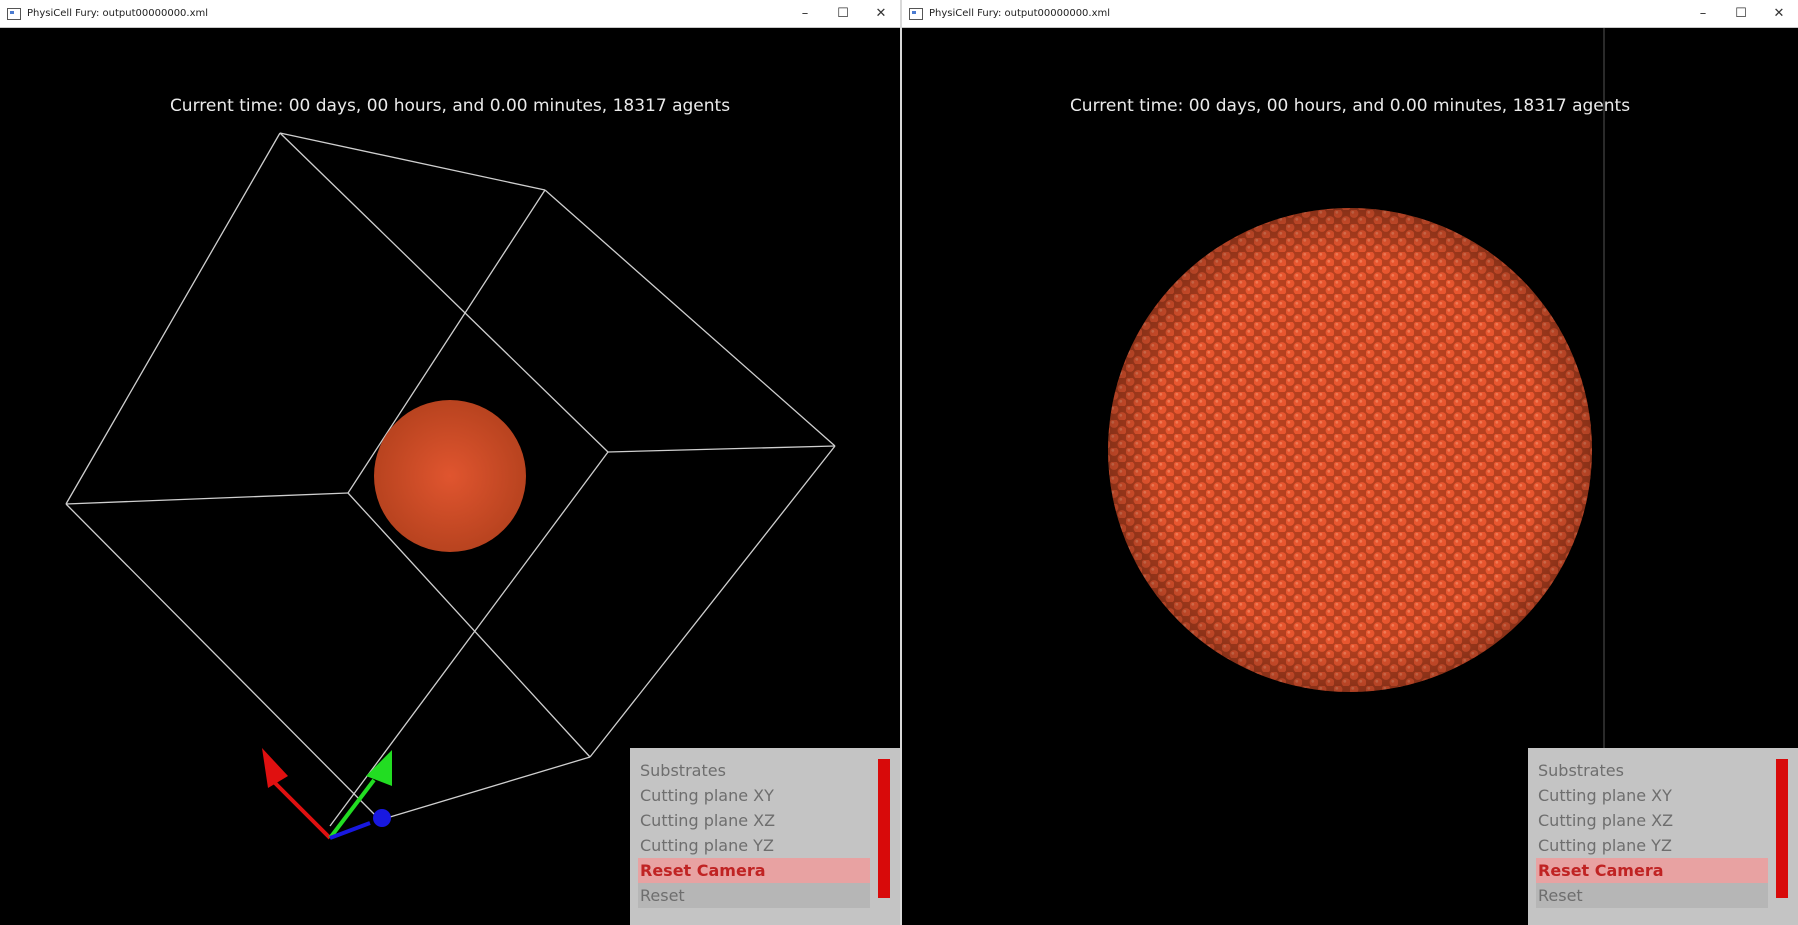 The width and height of the screenshot is (1798, 925). What do you see at coordinates (327, 794) in the screenshot?
I see `axes-gizmo` at bounding box center [327, 794].